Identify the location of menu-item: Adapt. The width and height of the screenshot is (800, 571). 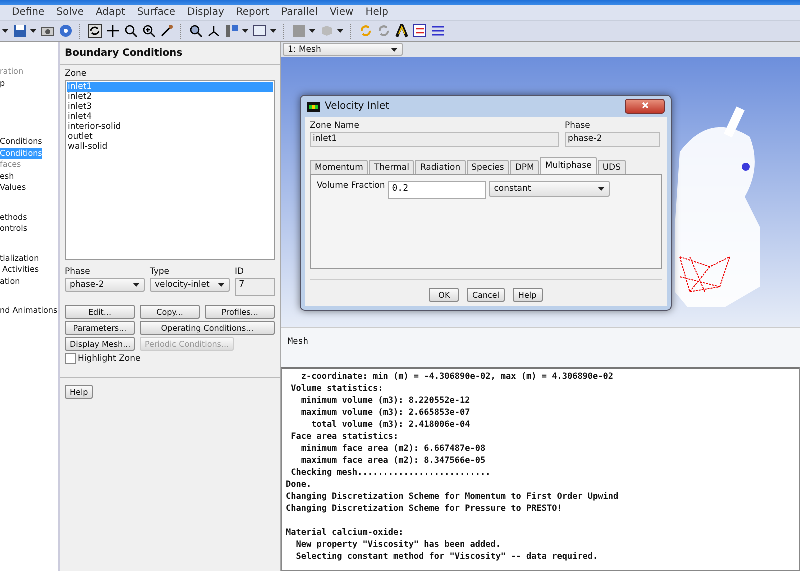
(111, 12).